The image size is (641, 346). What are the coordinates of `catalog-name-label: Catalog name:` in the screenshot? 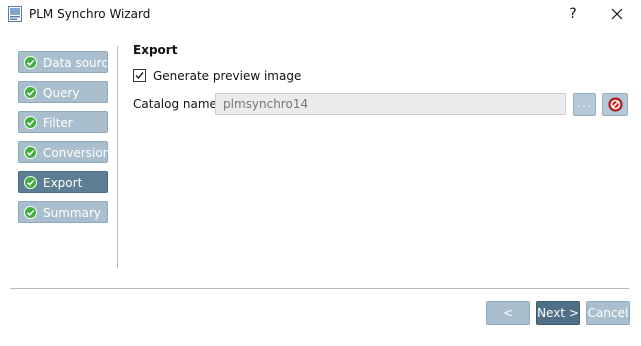 It's located at (177, 104).